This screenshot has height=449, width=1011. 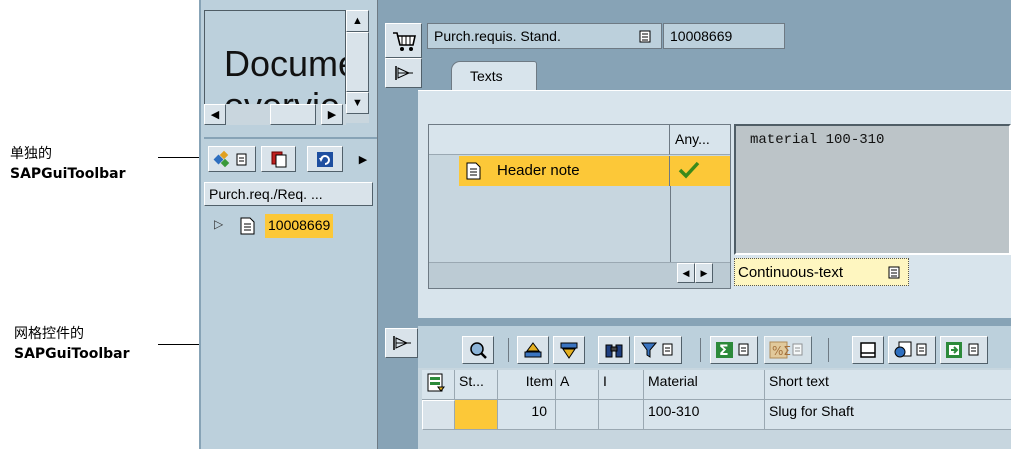 I want to click on column-header-a: A, so click(x=577, y=385).